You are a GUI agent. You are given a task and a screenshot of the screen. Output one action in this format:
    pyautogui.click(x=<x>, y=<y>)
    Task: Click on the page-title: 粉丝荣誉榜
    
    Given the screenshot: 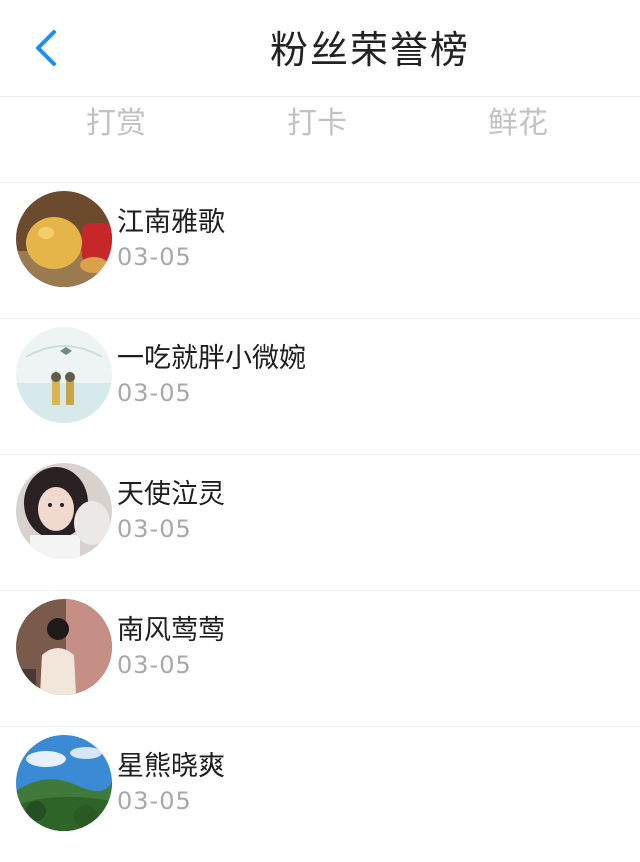 What is the action you would take?
    pyautogui.click(x=369, y=50)
    